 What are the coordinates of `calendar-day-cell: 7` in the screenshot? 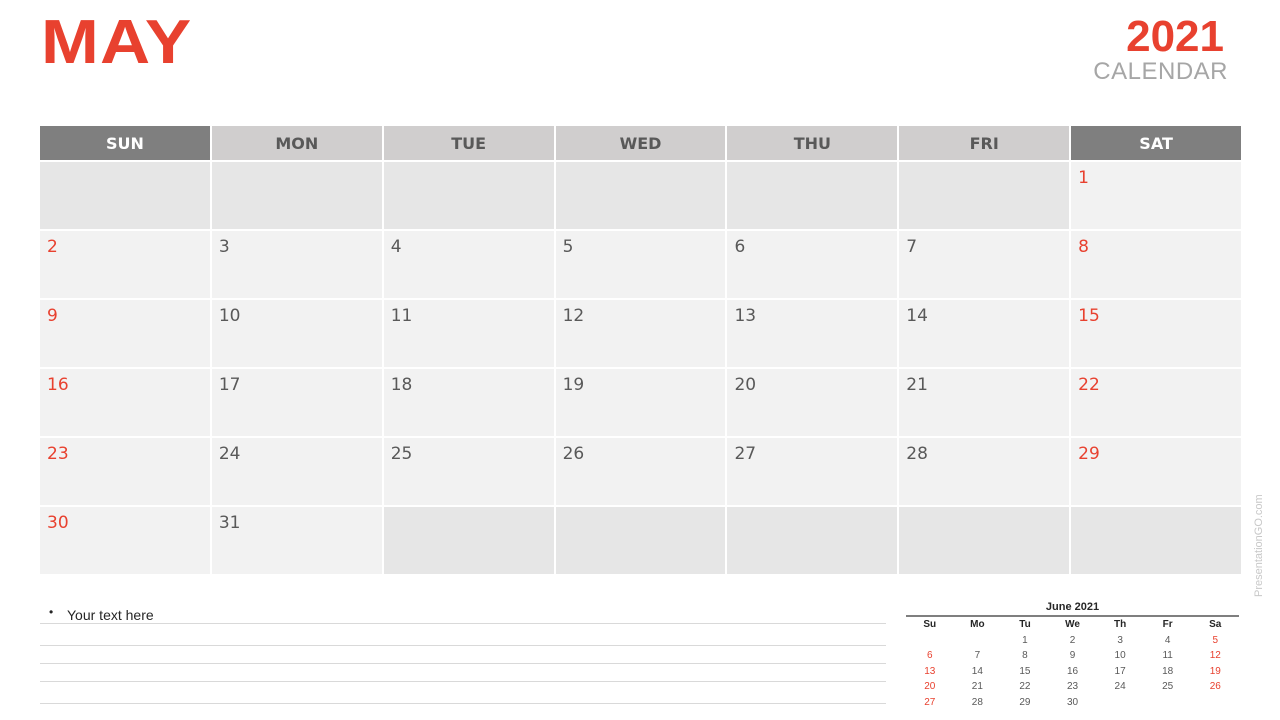 It's located at (985, 264).